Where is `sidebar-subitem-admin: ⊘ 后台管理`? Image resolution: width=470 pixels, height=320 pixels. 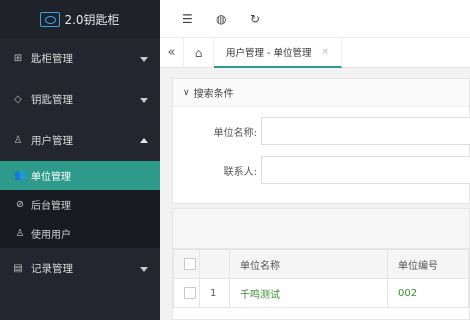 sidebar-subitem-admin: ⊘ 后台管理 is located at coordinates (80, 204).